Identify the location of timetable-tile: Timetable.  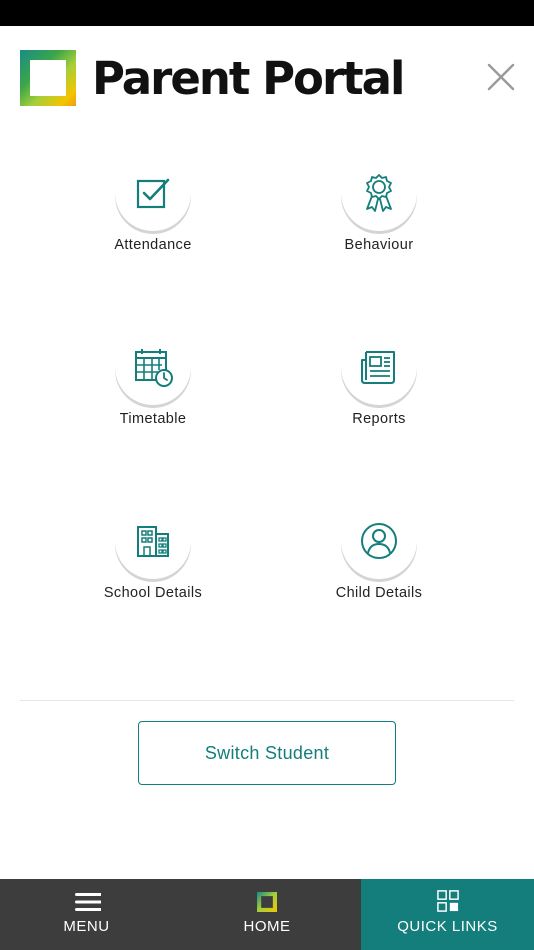
(153, 384).